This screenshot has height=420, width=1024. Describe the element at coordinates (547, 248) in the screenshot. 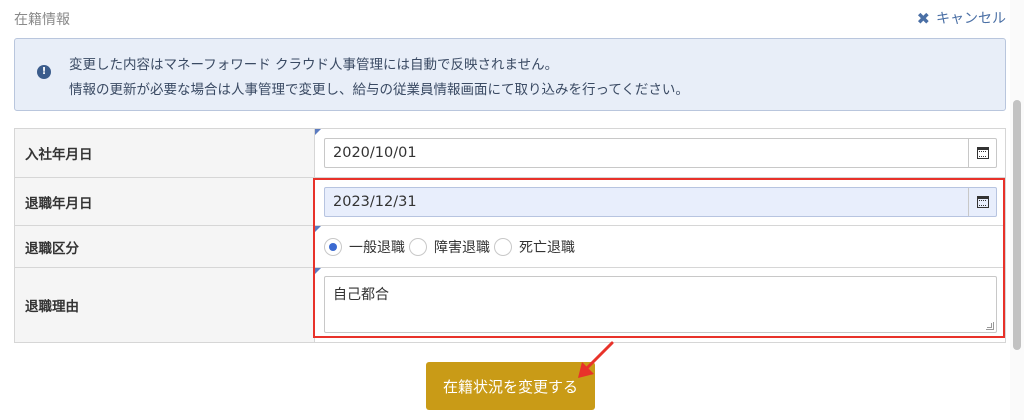

I see `radio-label-death: 死亡退職` at that location.